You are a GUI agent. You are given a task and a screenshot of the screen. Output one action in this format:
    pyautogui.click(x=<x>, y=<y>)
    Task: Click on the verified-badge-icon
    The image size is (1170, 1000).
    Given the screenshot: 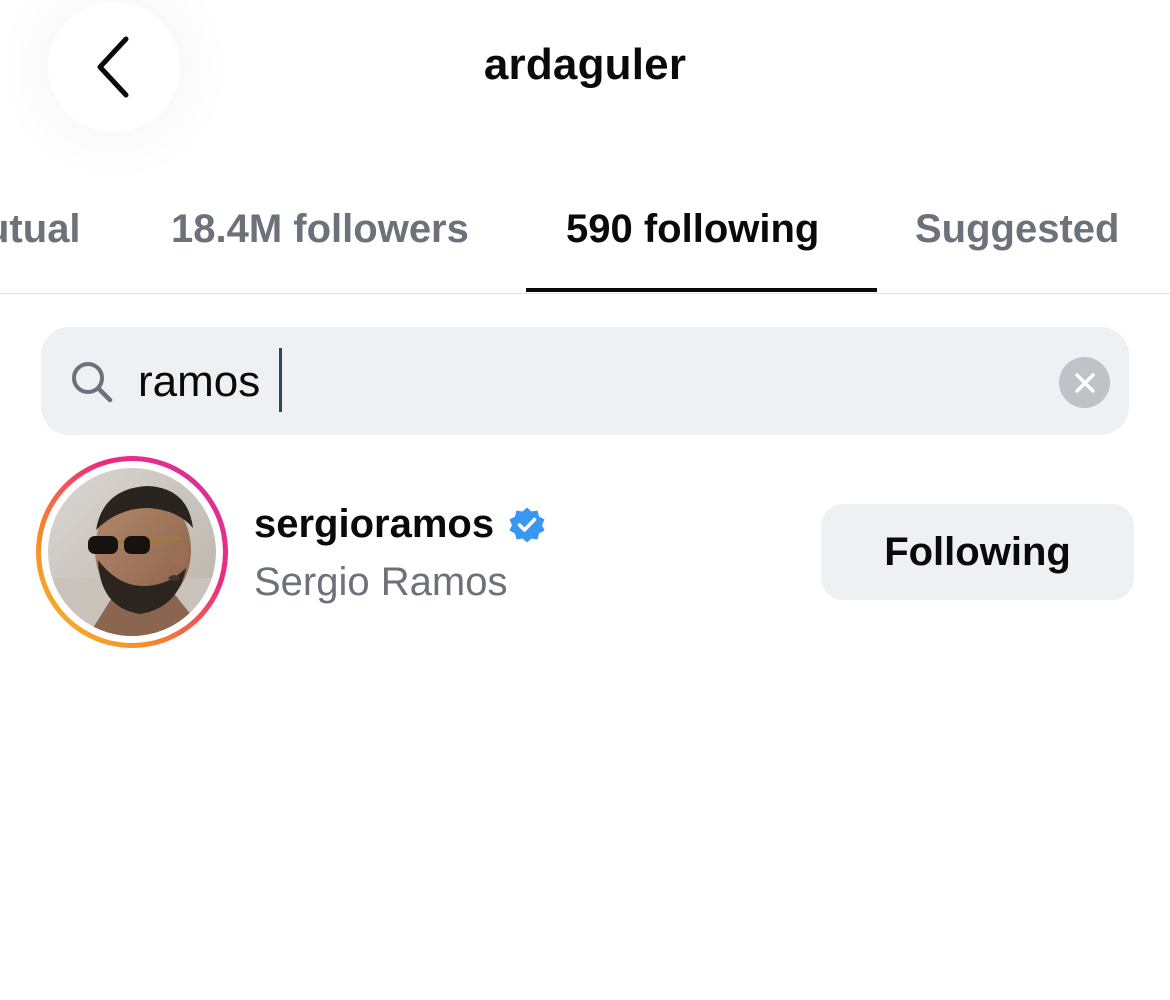 What is the action you would take?
    pyautogui.click(x=527, y=524)
    